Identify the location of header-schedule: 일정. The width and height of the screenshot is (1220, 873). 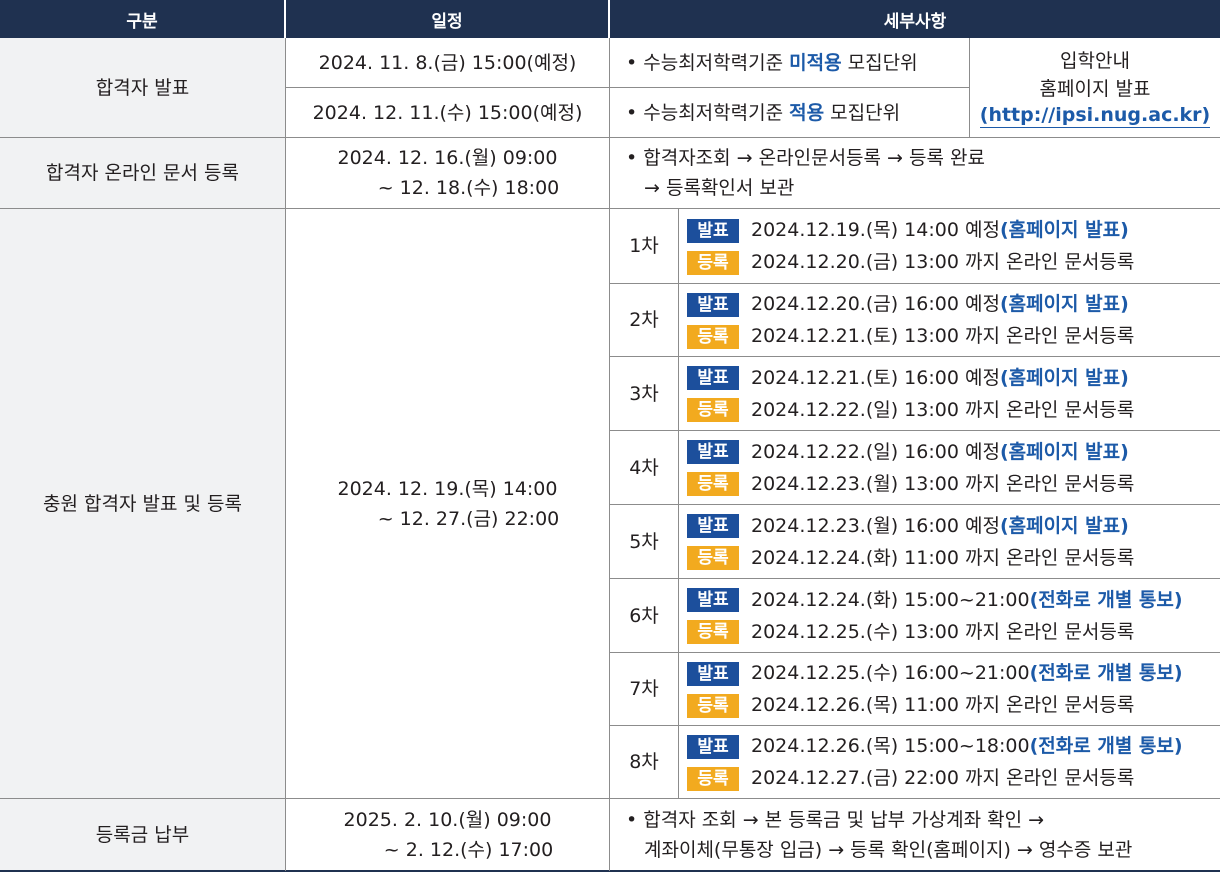
(447, 19).